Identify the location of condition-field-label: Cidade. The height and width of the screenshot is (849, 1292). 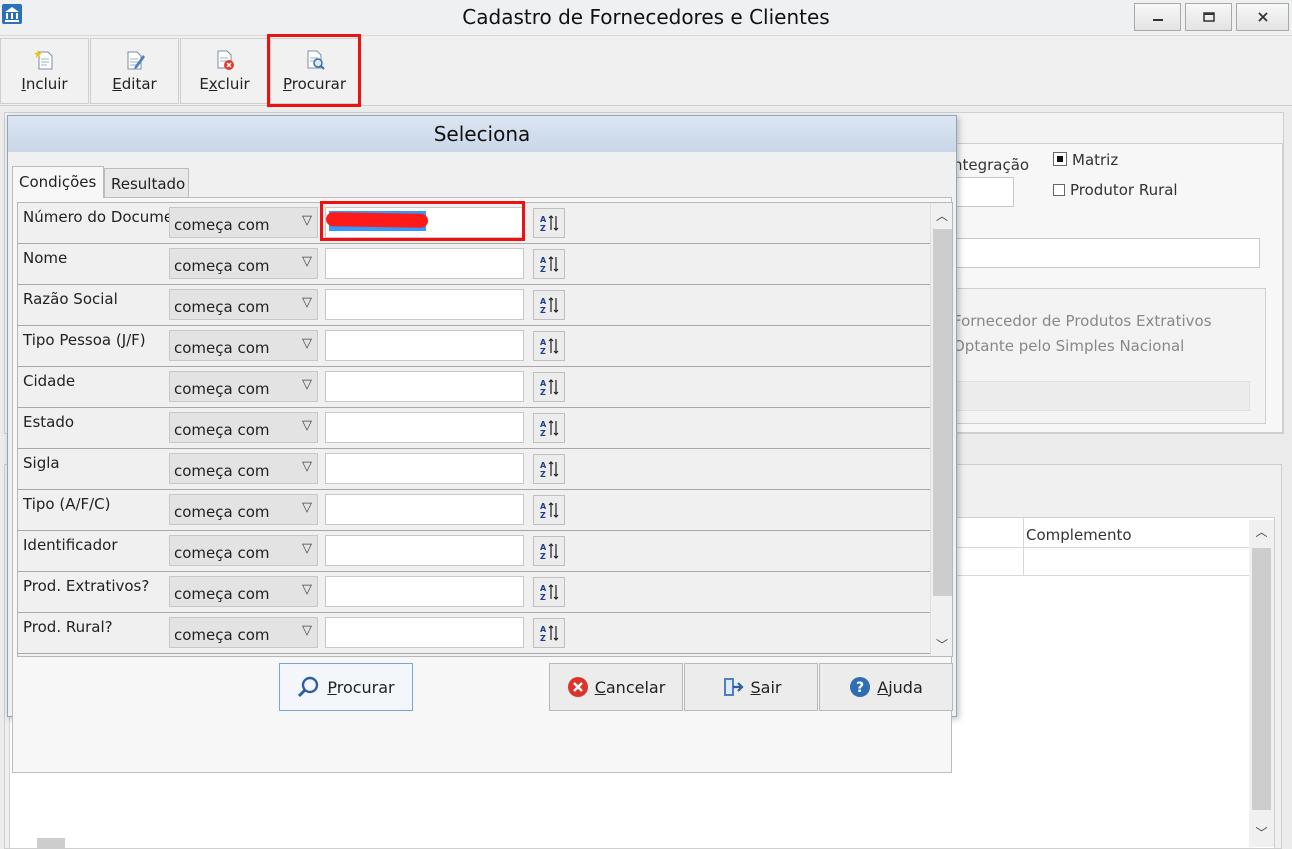
(49, 381).